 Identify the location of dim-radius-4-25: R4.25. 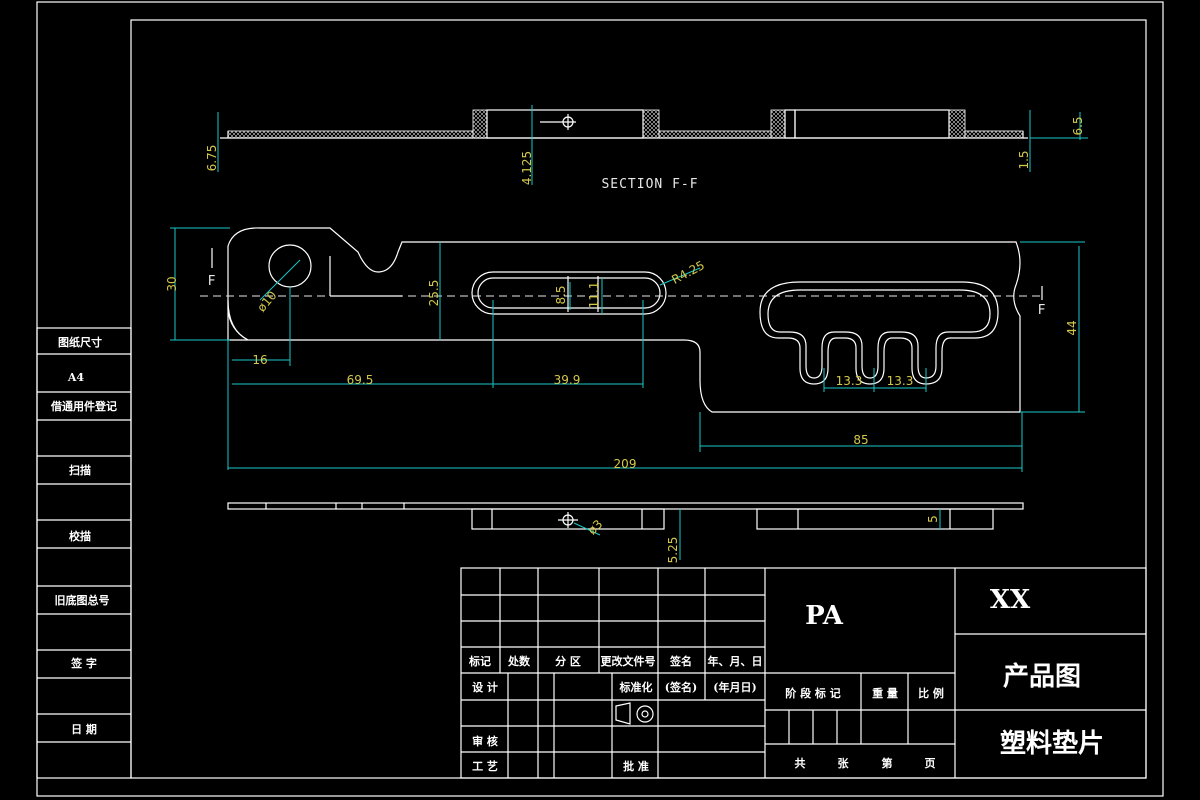
(688, 272).